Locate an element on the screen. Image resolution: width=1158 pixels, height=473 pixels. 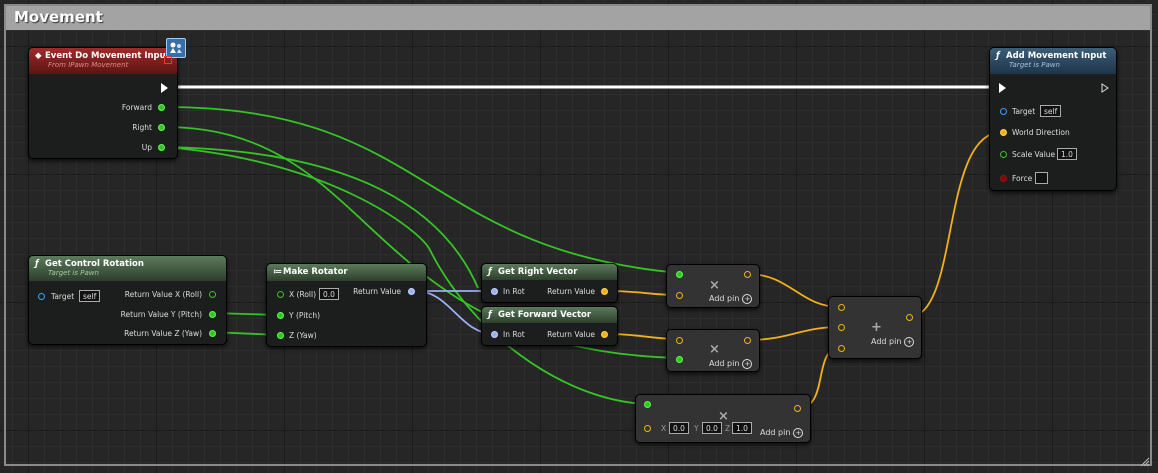
node-header: ƒ Add Movement Input Target is Pawn is located at coordinates (1053, 61).